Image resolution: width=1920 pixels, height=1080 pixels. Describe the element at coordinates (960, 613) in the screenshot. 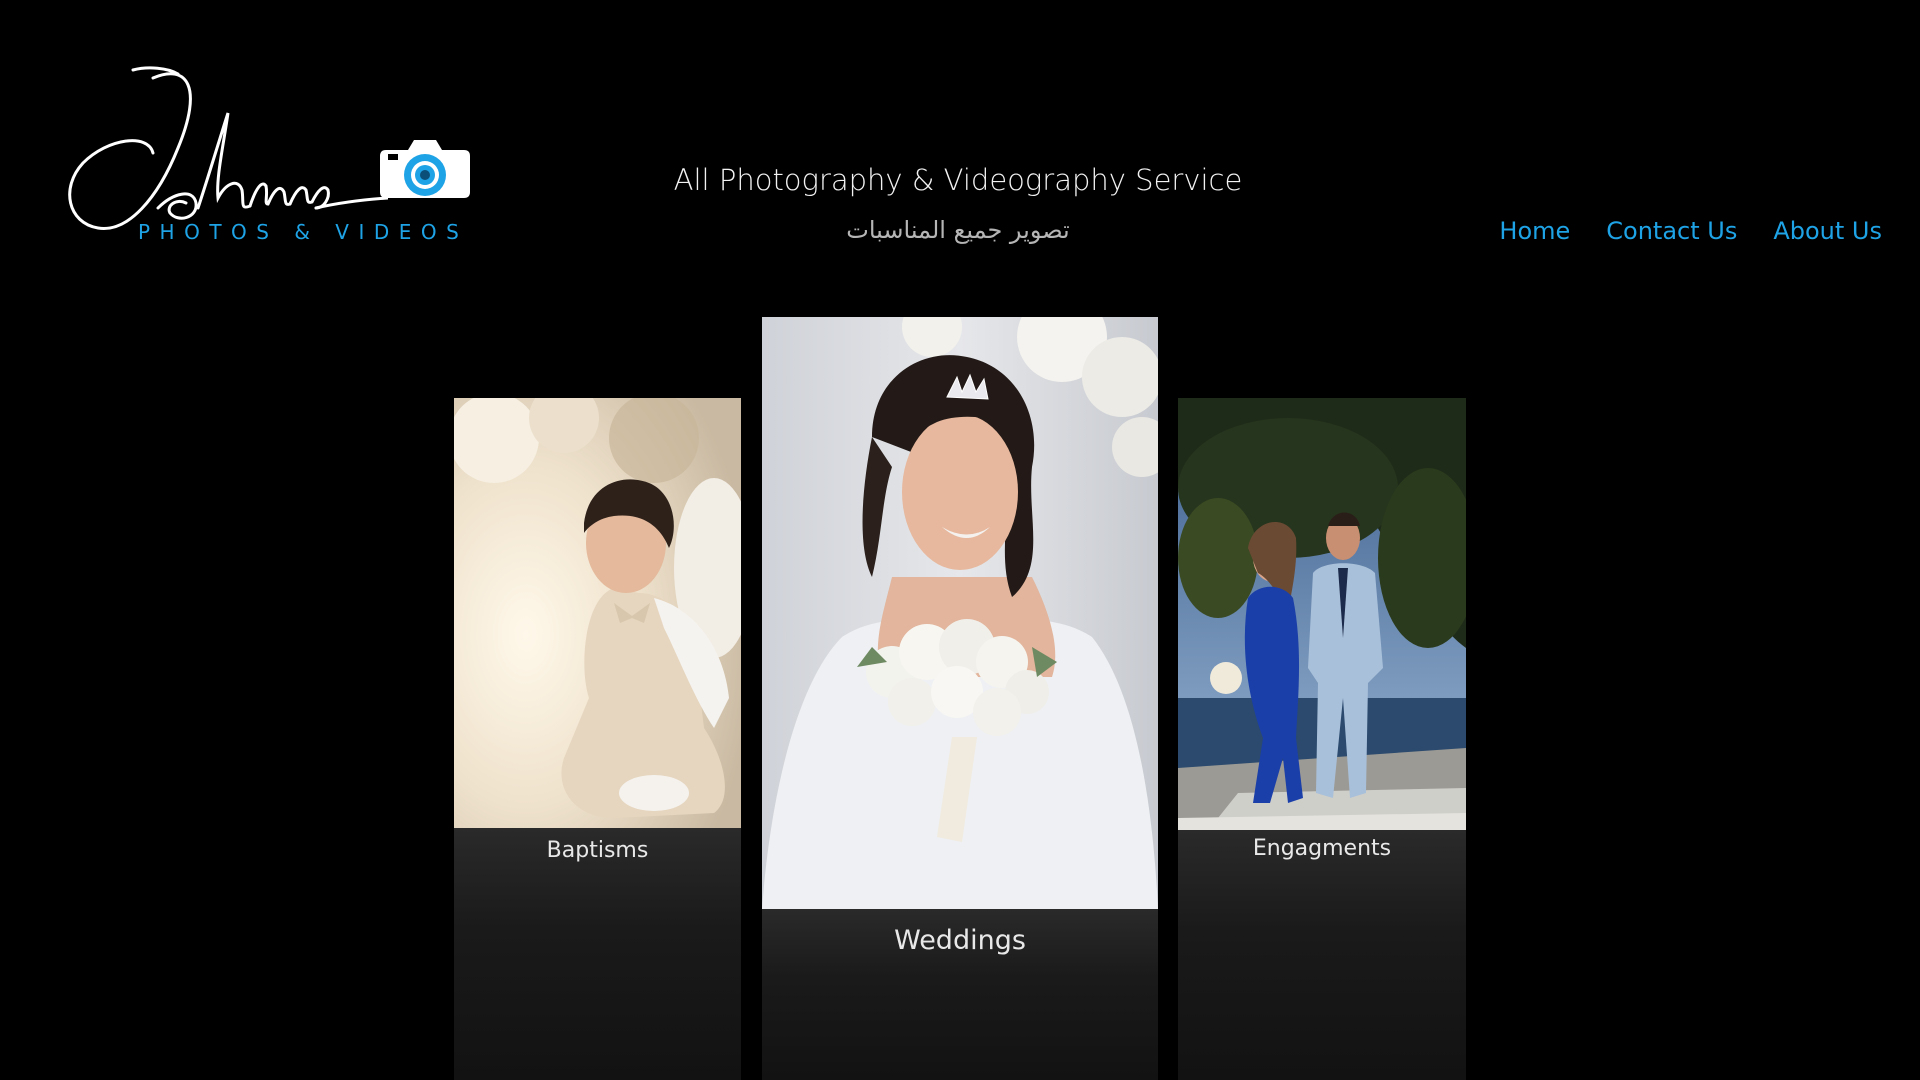

I see `weddings-photo` at that location.